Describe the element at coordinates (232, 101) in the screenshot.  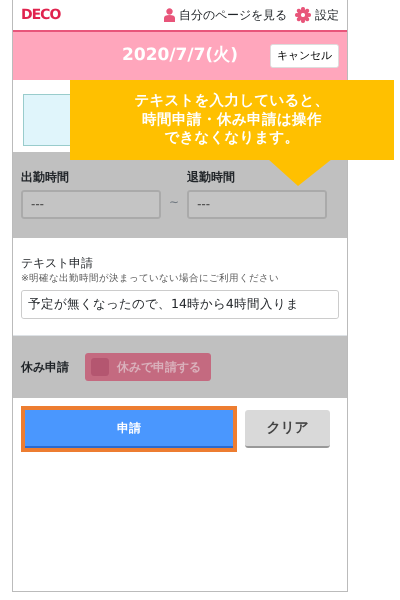
I see `callout-text: テキストを入力していると、` at that location.